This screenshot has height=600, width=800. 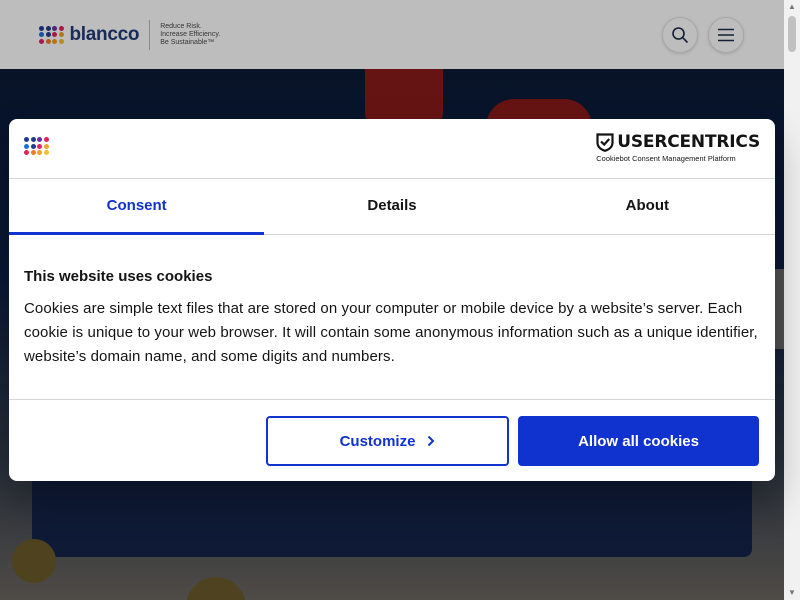 What do you see at coordinates (792, 34) in the screenshot?
I see `scrollbar-thumb` at bounding box center [792, 34].